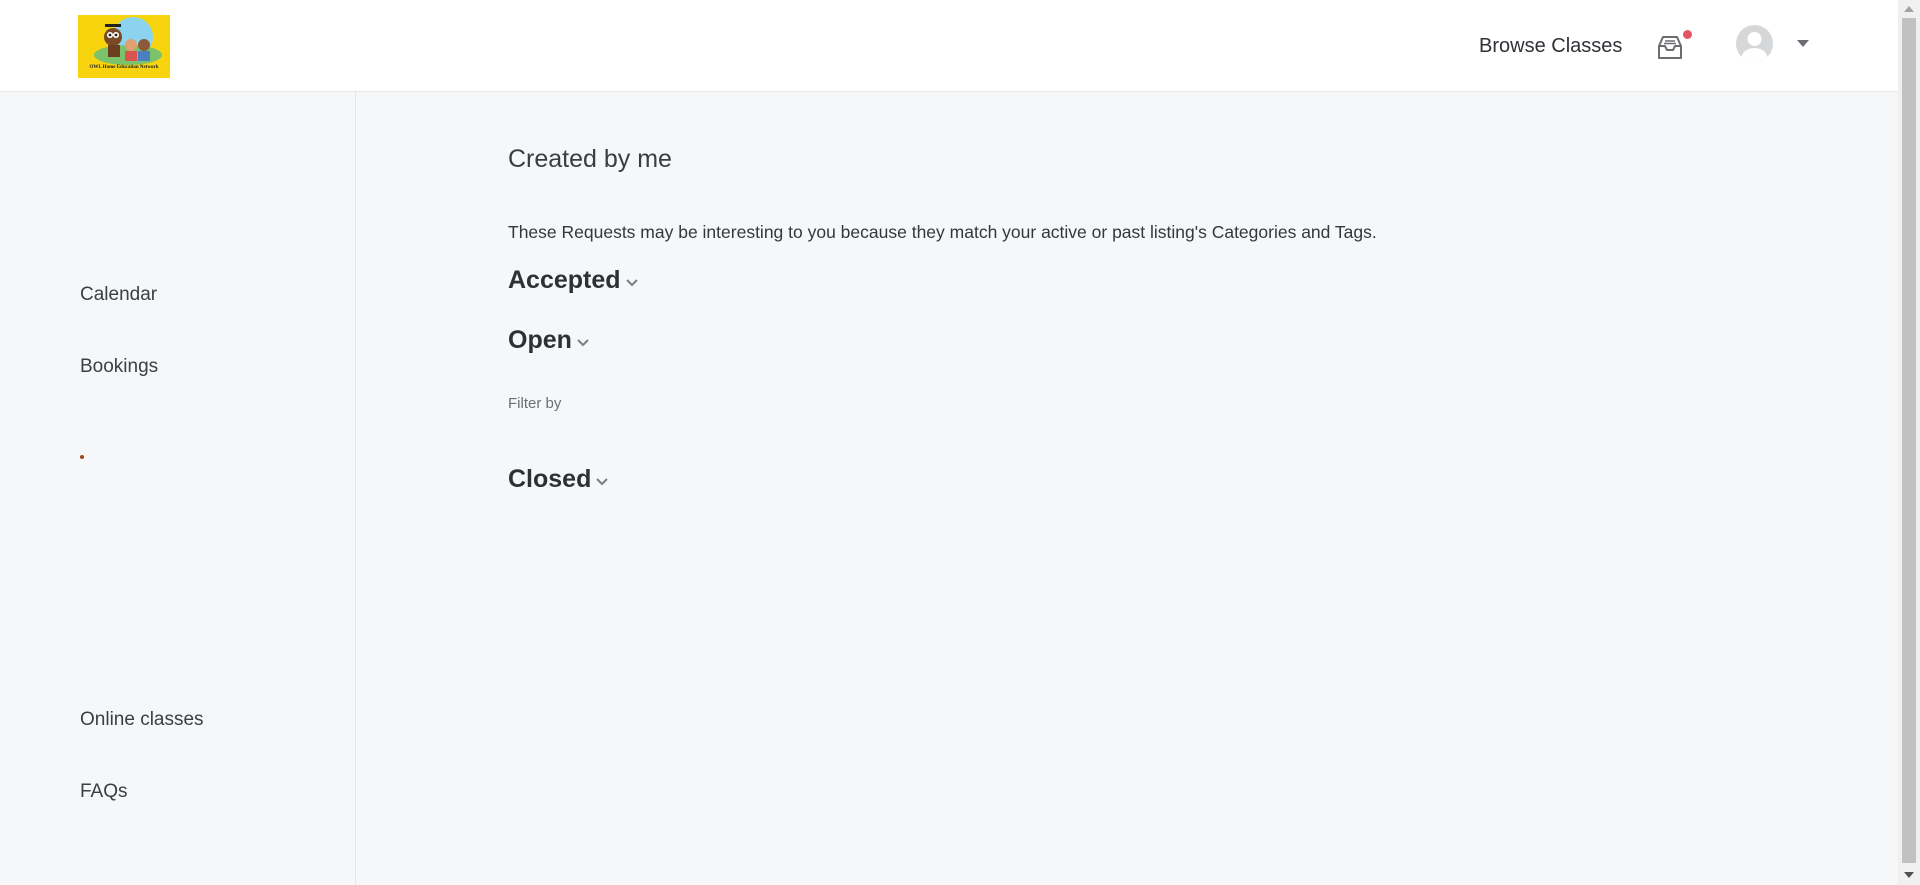  Describe the element at coordinates (1754, 47) in the screenshot. I see `user-icon` at that location.